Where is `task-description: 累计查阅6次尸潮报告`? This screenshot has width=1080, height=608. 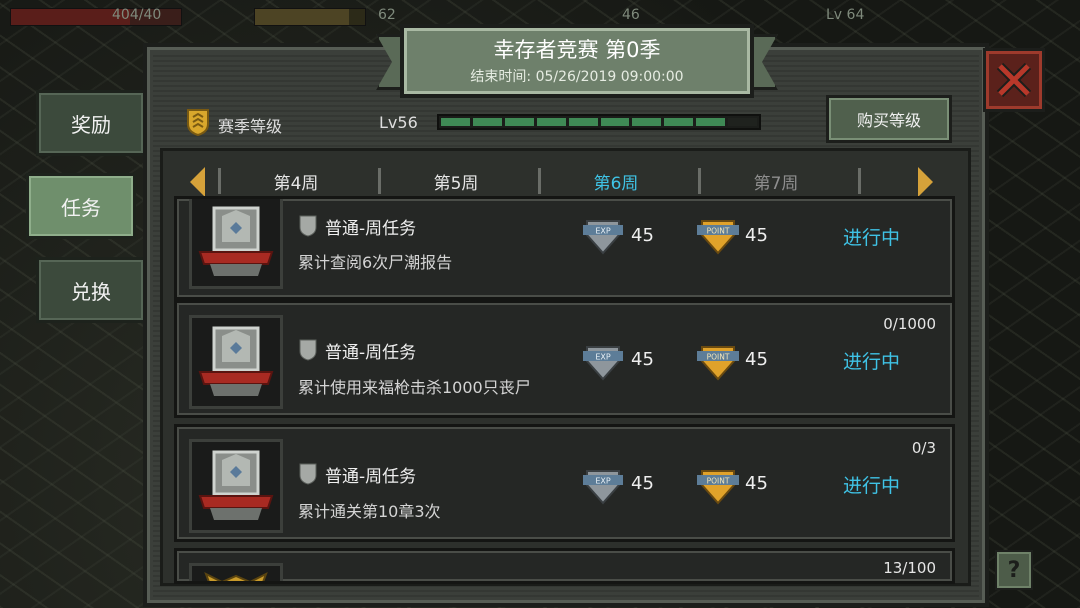 task-description: 累计查阅6次尸潮报告 is located at coordinates (375, 262).